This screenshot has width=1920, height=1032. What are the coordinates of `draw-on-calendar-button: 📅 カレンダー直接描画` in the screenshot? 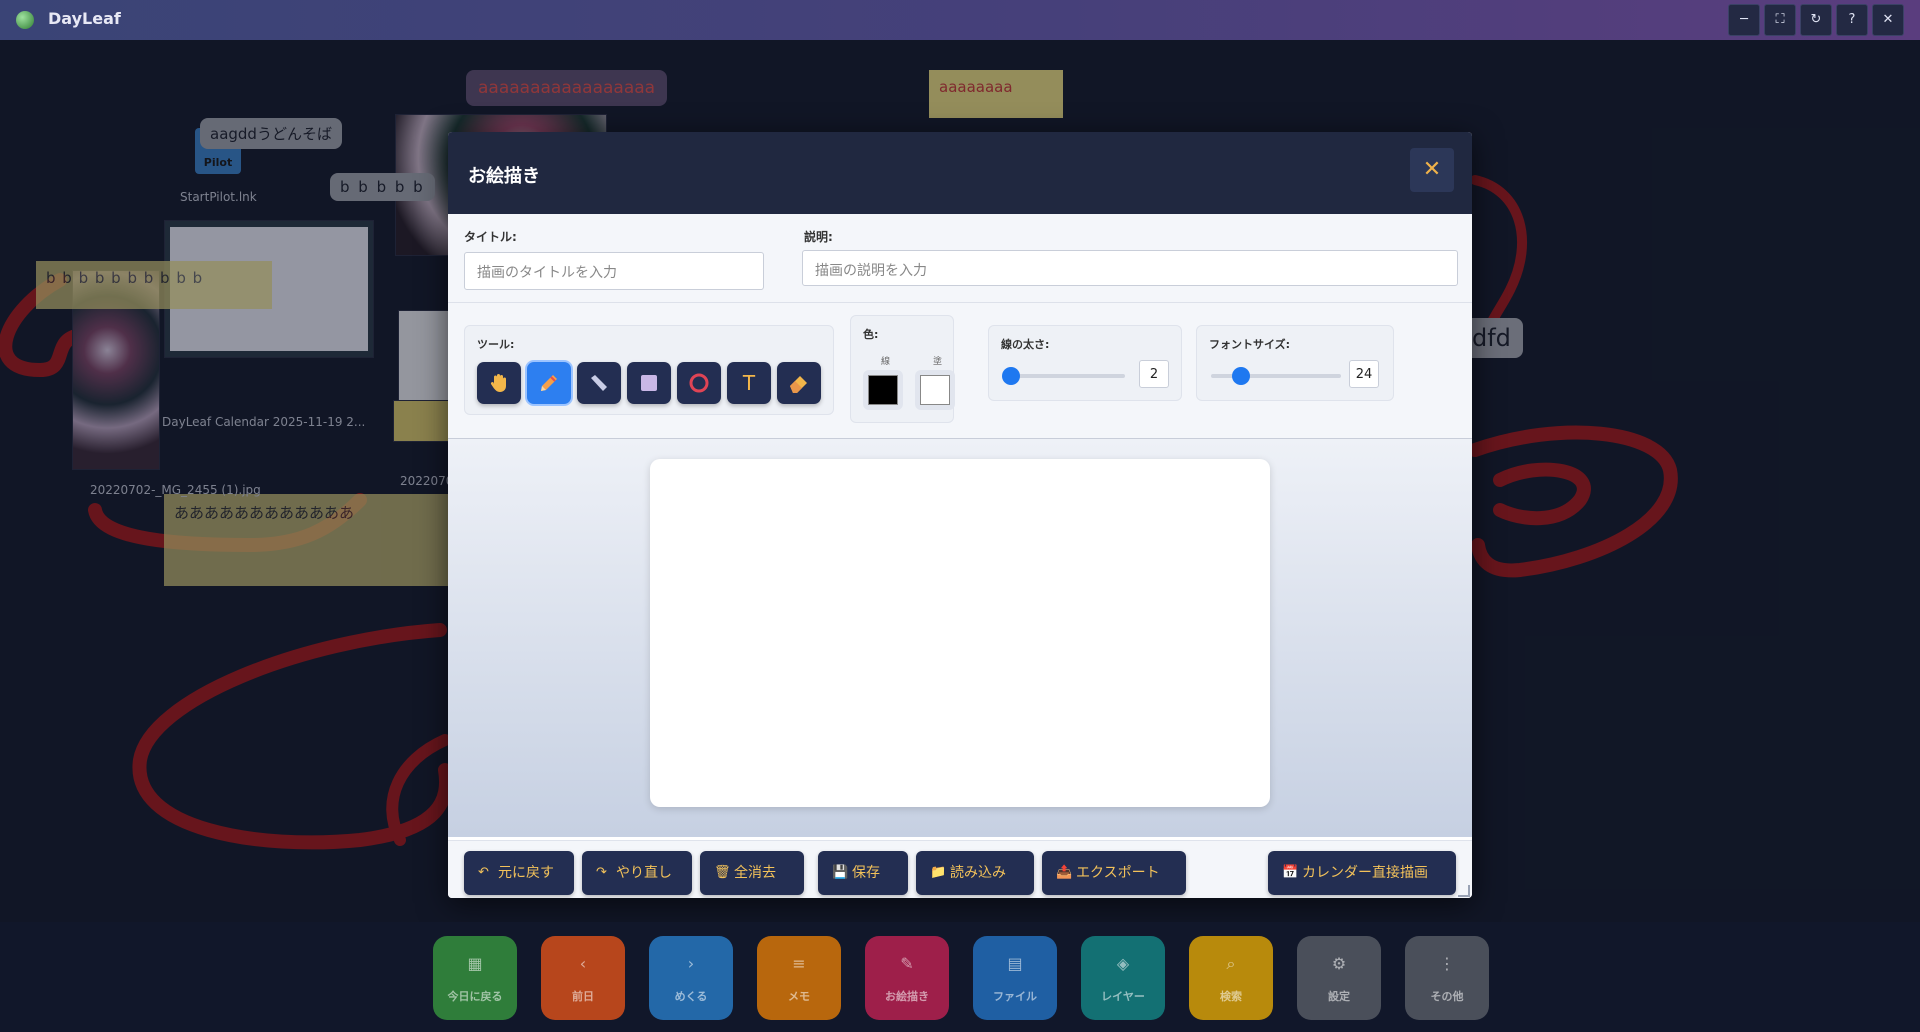 It's located at (1362, 873).